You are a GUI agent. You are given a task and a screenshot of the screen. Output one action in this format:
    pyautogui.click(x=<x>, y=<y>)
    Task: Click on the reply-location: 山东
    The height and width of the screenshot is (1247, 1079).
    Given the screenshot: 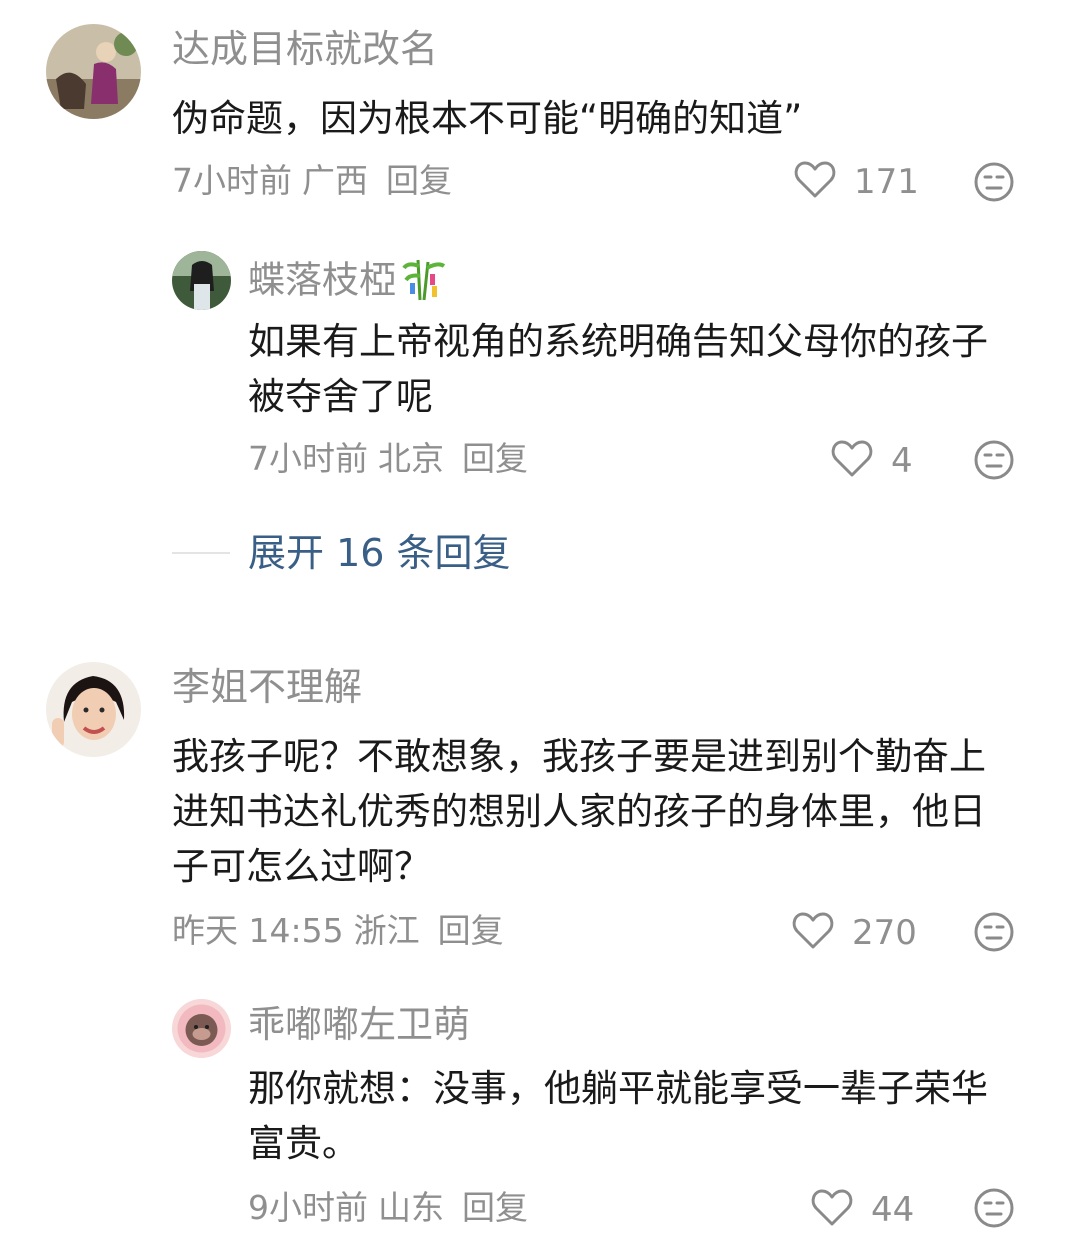 What is the action you would take?
    pyautogui.click(x=411, y=1207)
    